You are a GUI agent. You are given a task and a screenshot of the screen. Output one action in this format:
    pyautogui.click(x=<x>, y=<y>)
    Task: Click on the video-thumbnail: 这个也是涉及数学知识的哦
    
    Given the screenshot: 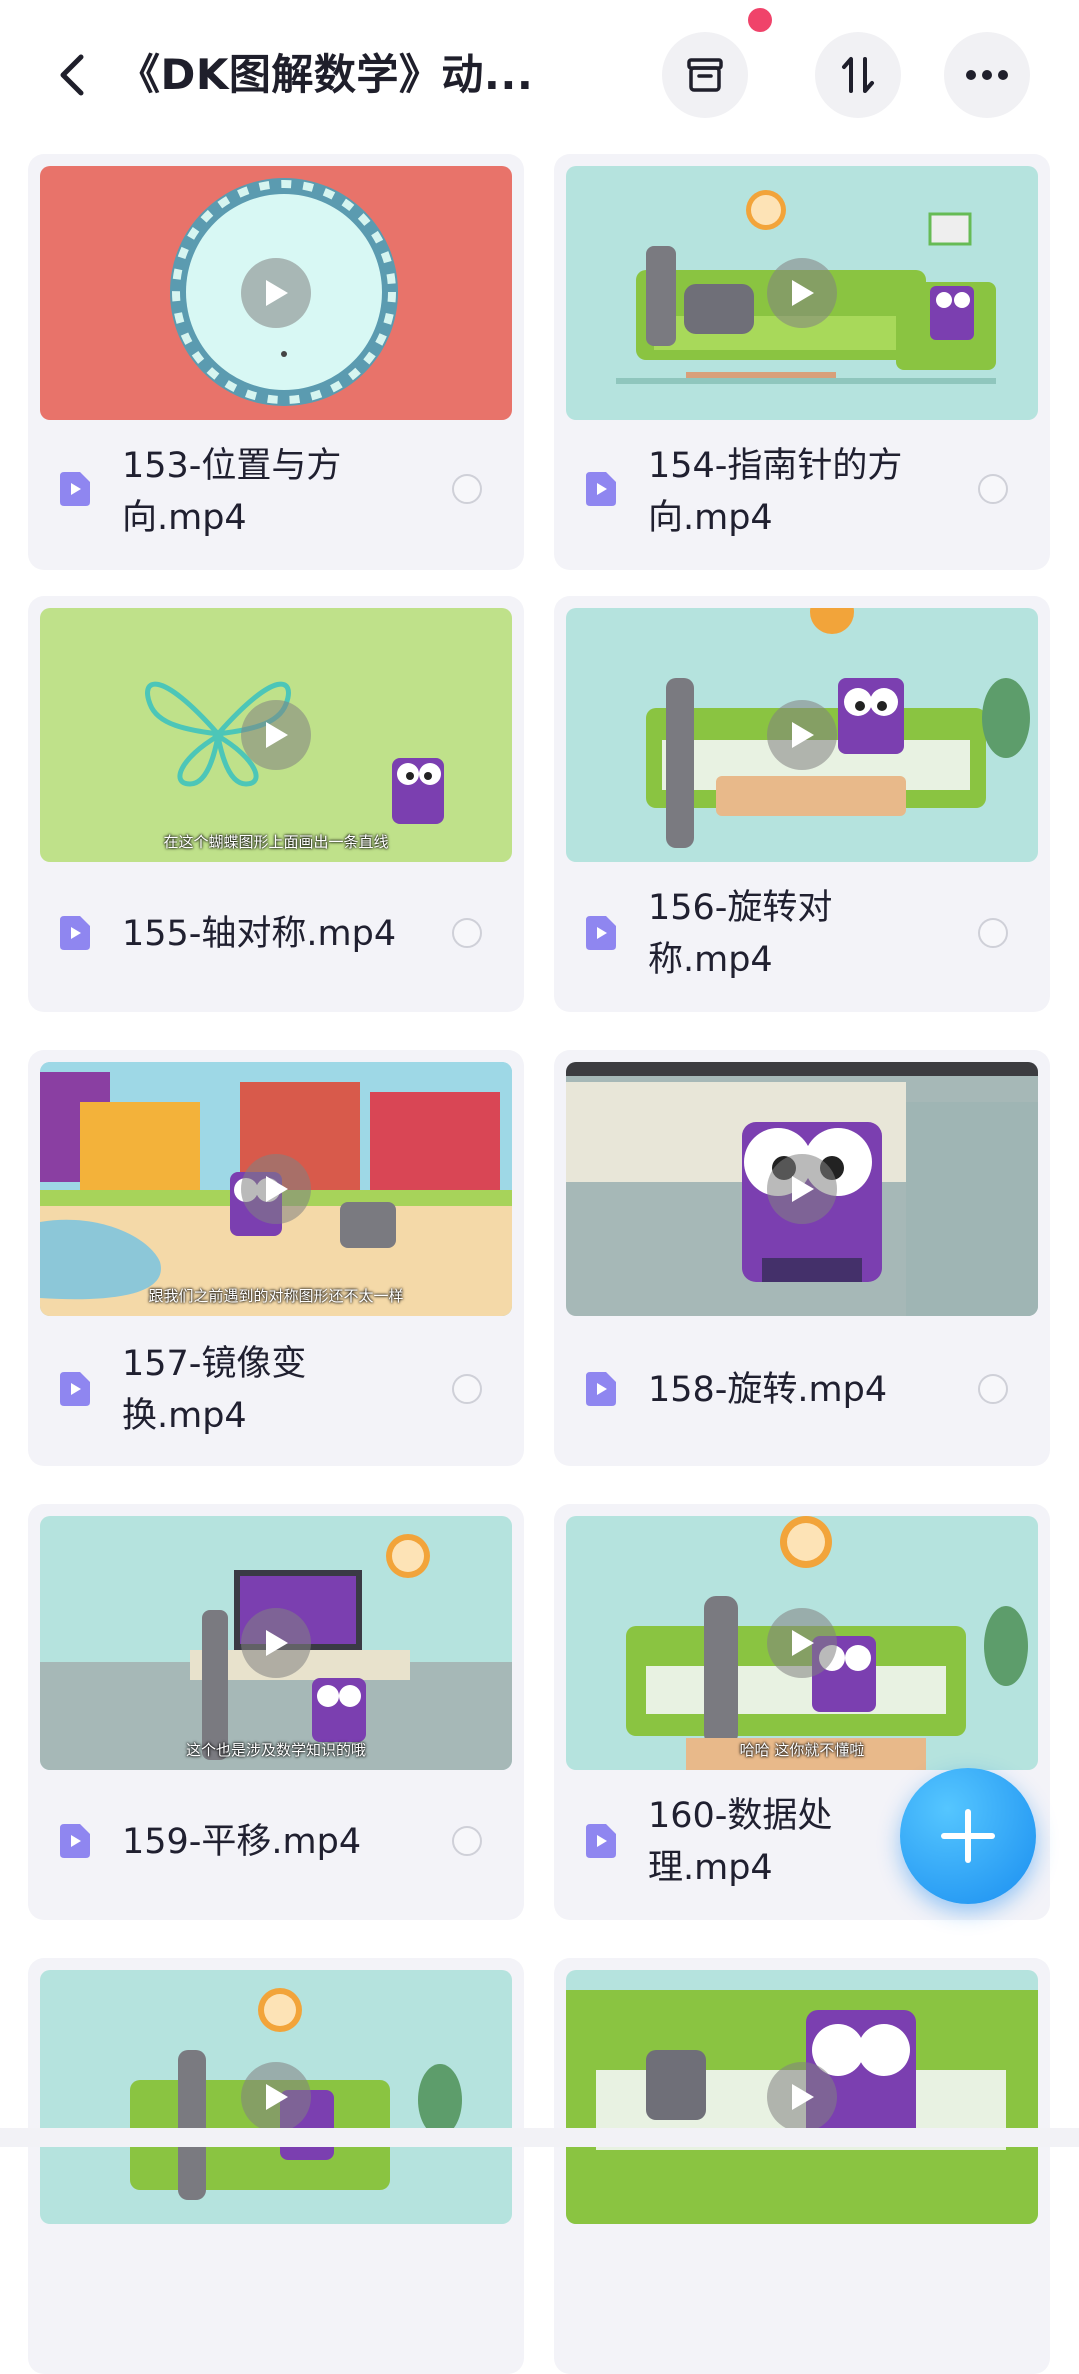 What is the action you would take?
    pyautogui.click(x=276, y=1643)
    